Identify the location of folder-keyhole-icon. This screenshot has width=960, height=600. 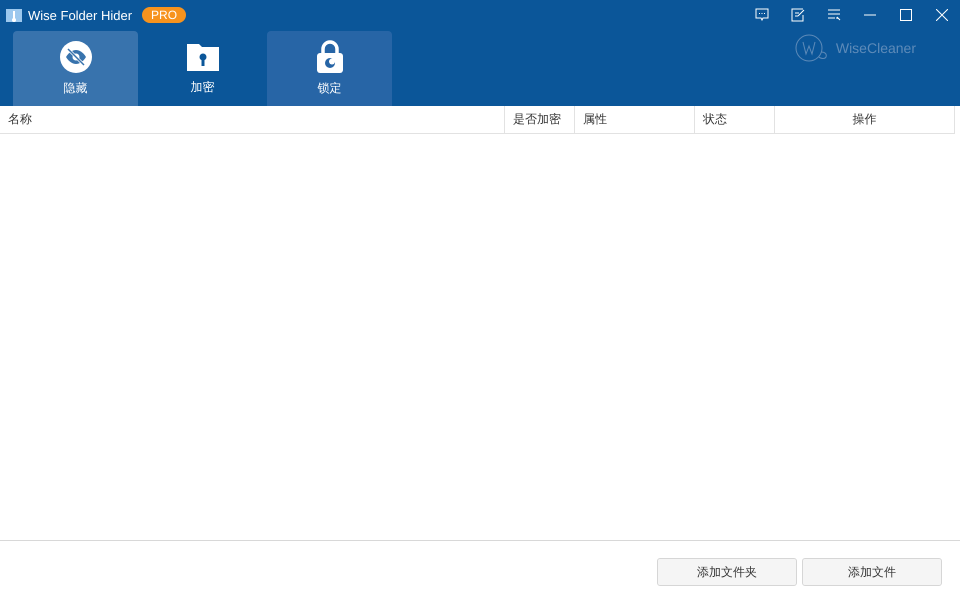
(202, 57).